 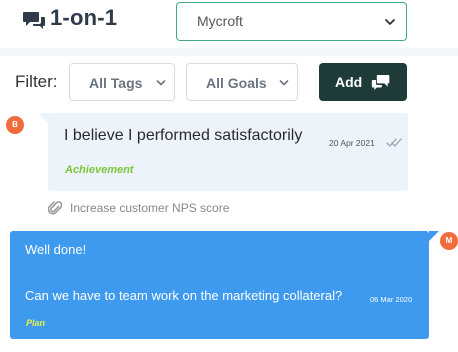 I want to click on tags-dropdown: All Tags, so click(x=122, y=82).